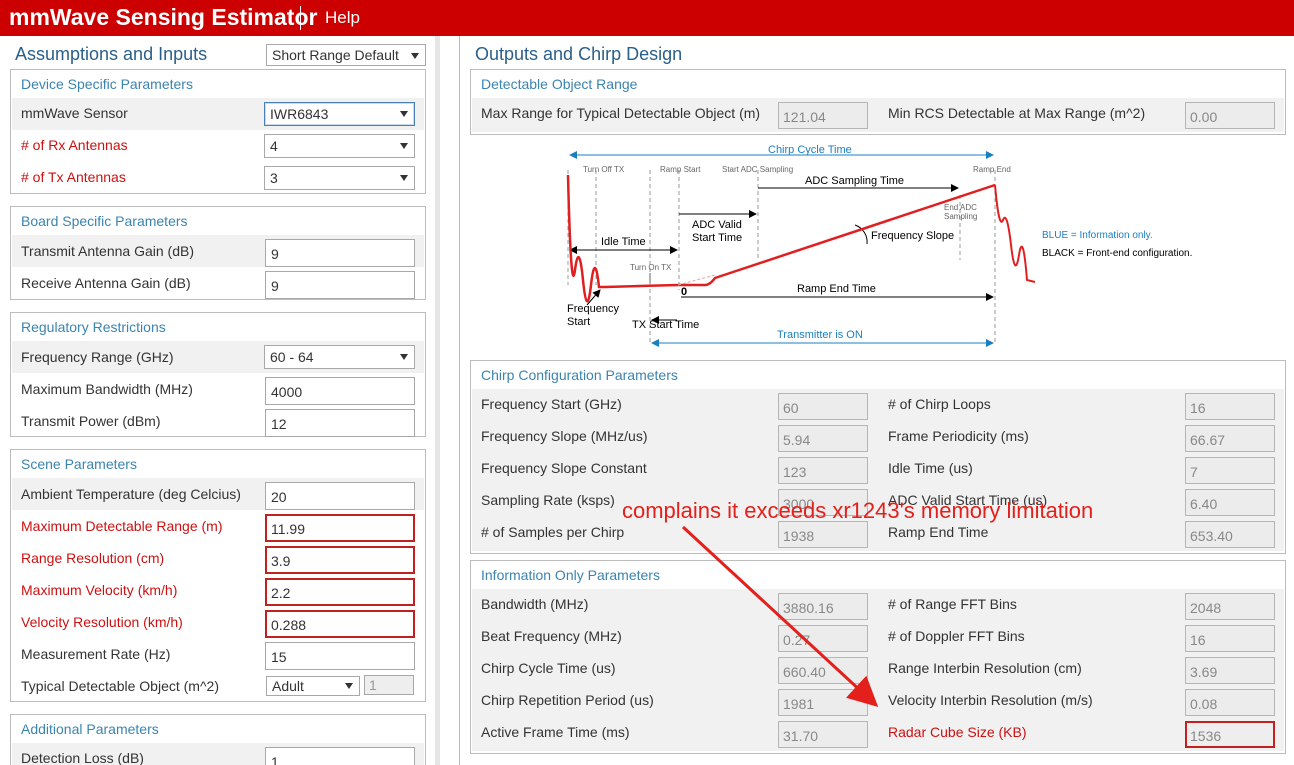 The height and width of the screenshot is (765, 1294). I want to click on idle-time-label: Idle Time, so click(623, 242).